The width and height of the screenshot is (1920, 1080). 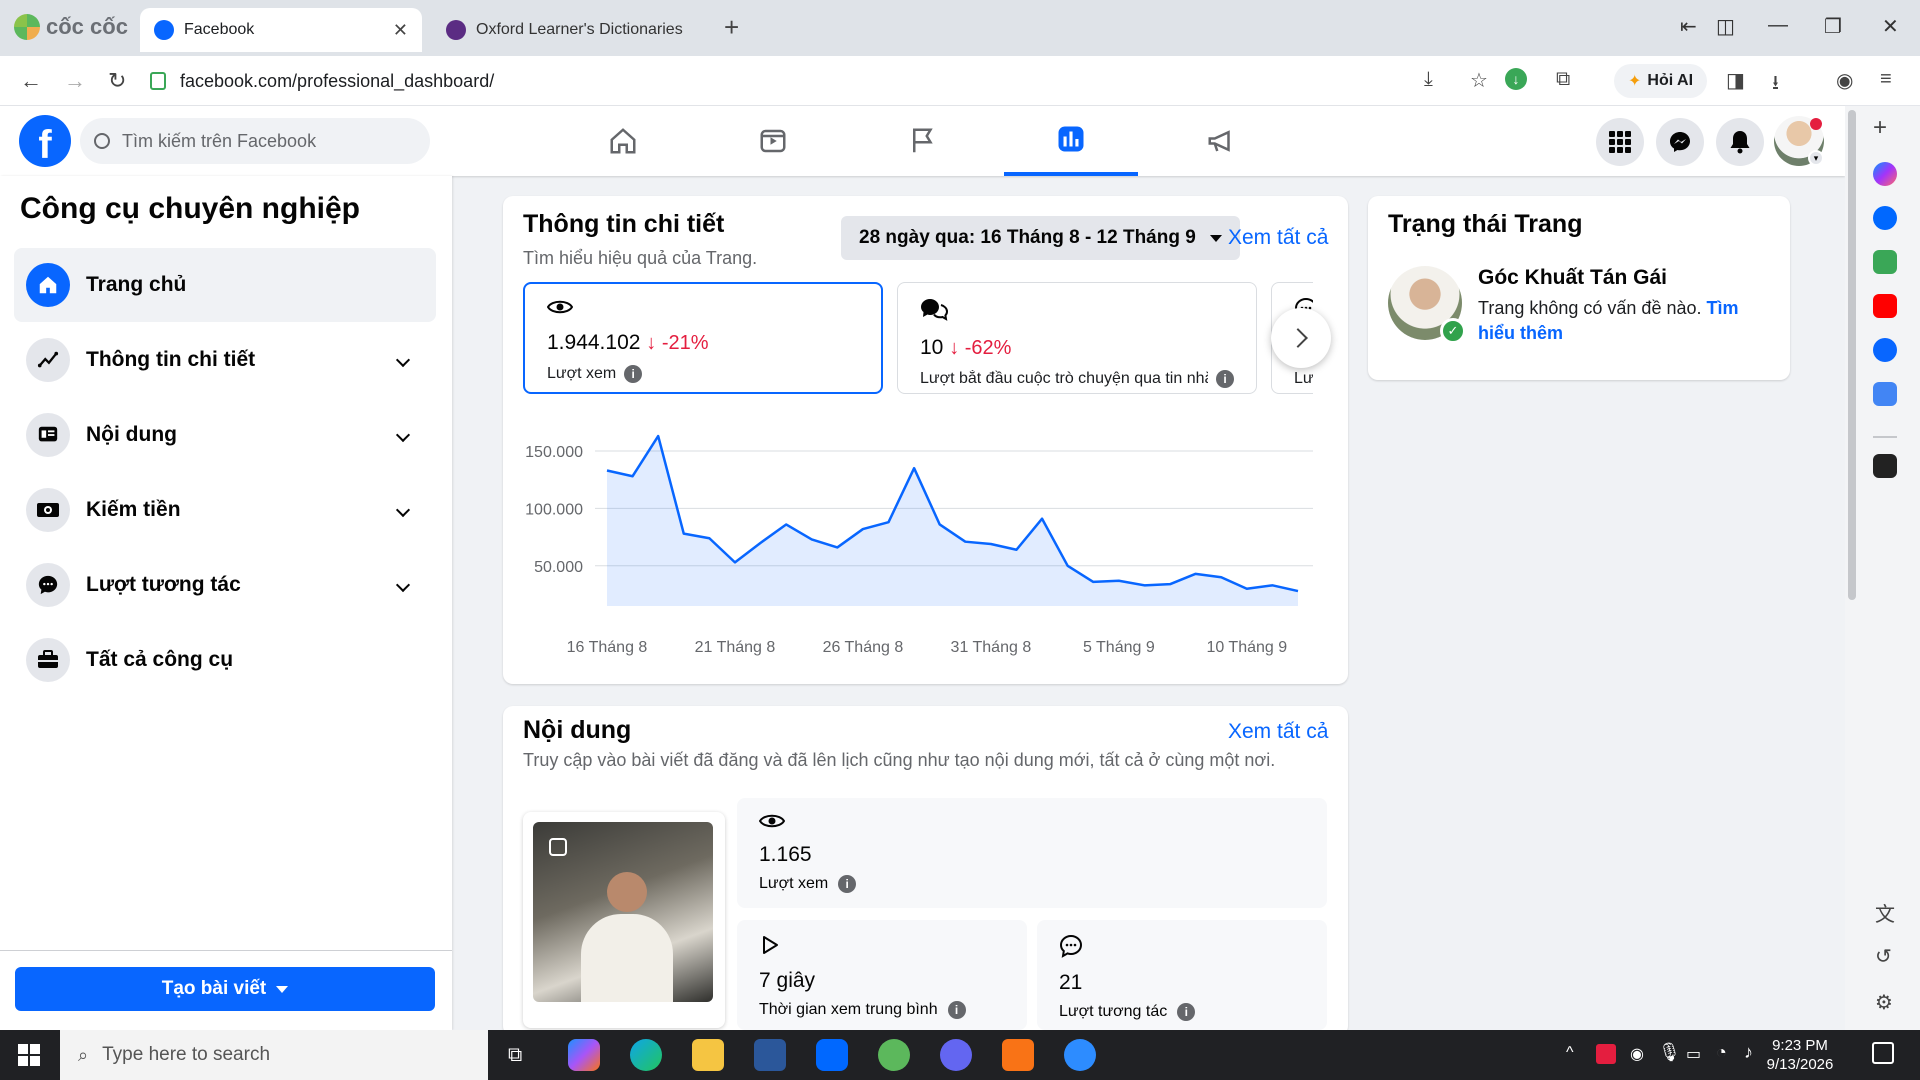 What do you see at coordinates (832, 1055) in the screenshot?
I see `zalo-app-icon` at bounding box center [832, 1055].